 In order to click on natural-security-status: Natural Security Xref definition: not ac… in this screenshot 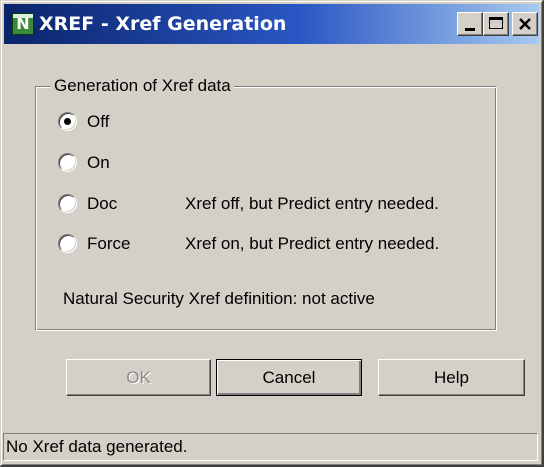, I will do `click(219, 298)`.